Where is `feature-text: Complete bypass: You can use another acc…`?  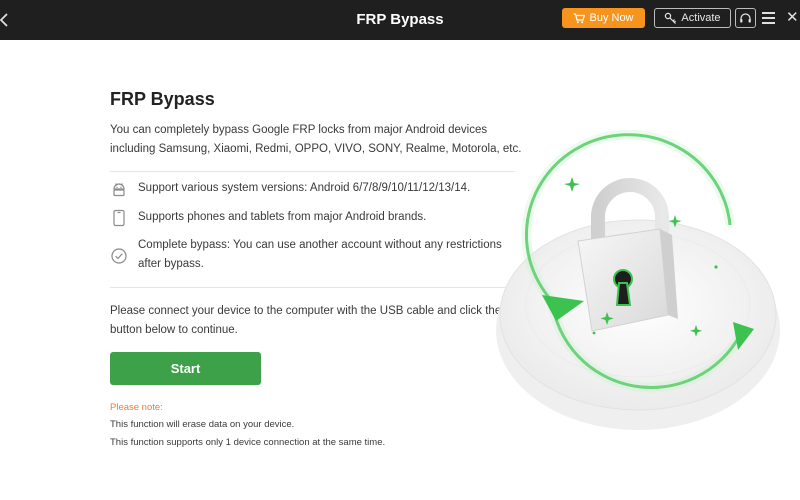 feature-text: Complete bypass: You can use another acc… is located at coordinates (320, 254).